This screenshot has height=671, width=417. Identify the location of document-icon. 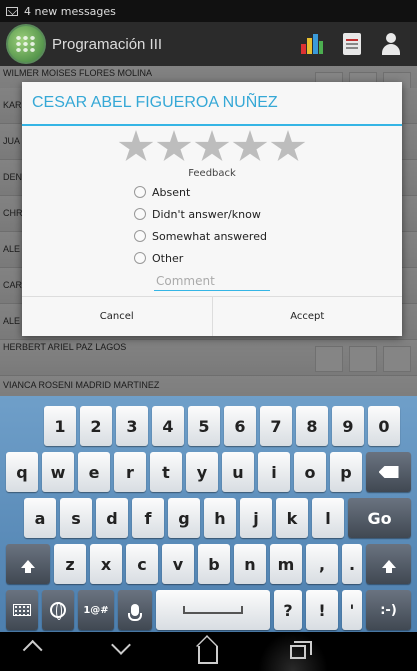
(352, 44).